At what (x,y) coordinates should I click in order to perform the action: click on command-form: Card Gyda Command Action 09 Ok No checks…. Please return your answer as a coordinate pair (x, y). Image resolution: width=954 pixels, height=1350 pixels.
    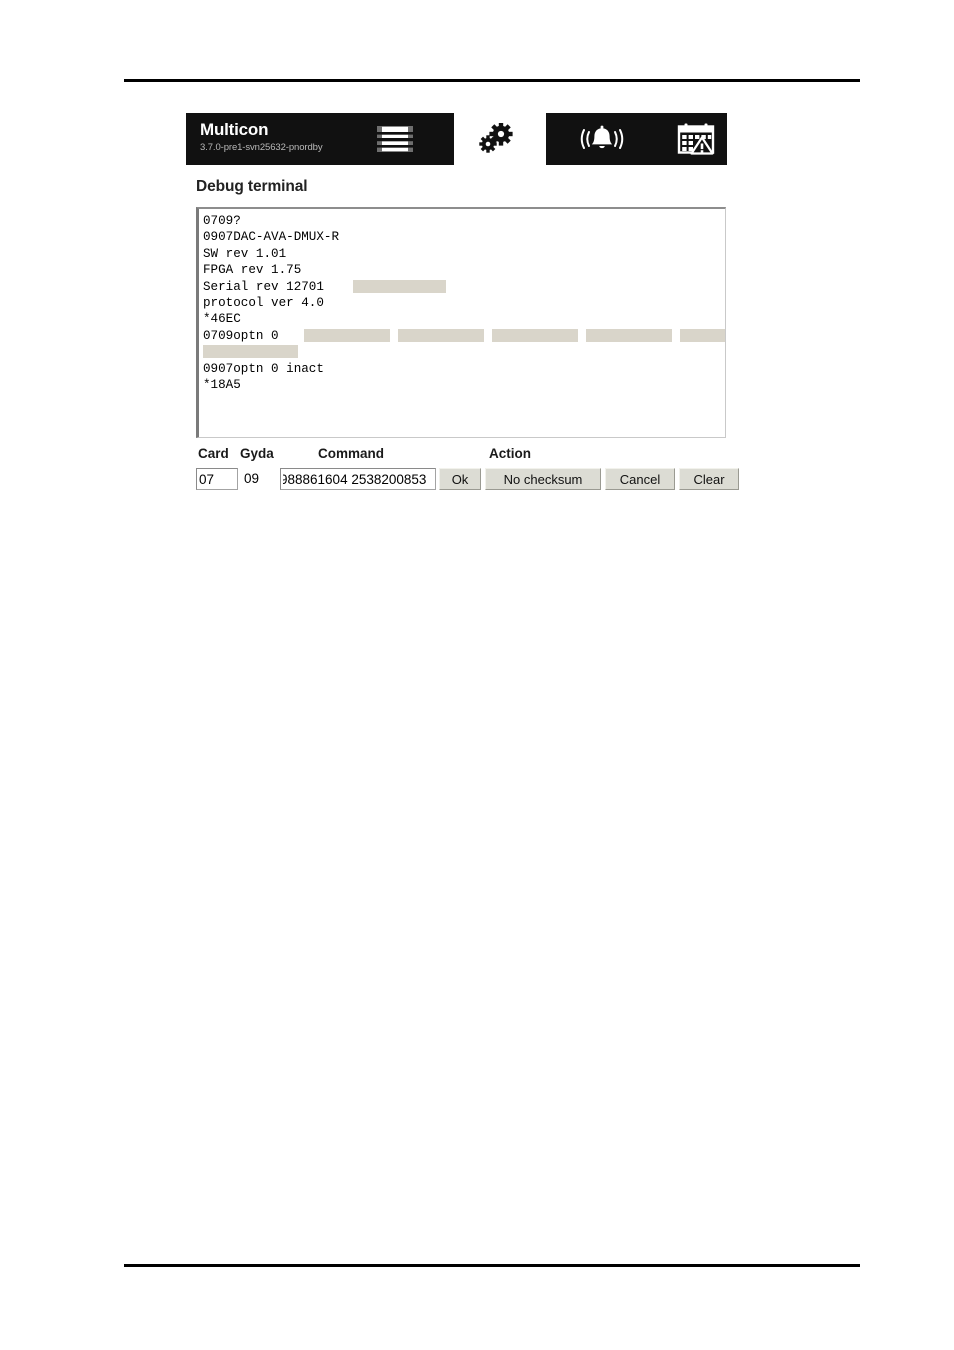
    Looking at the image, I should click on (467, 469).